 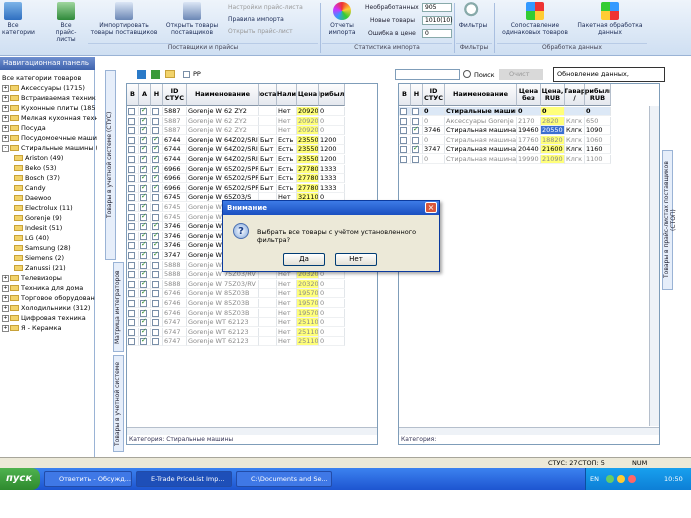 What do you see at coordinates (431, 207) in the screenshot?
I see `close-icon: ×` at bounding box center [431, 207].